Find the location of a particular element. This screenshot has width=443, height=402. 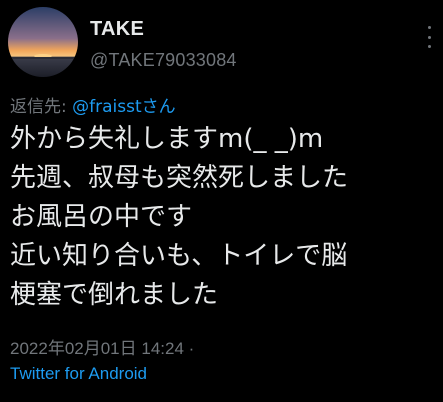

tweet-source-link: Twitter for Android is located at coordinates (78, 374).